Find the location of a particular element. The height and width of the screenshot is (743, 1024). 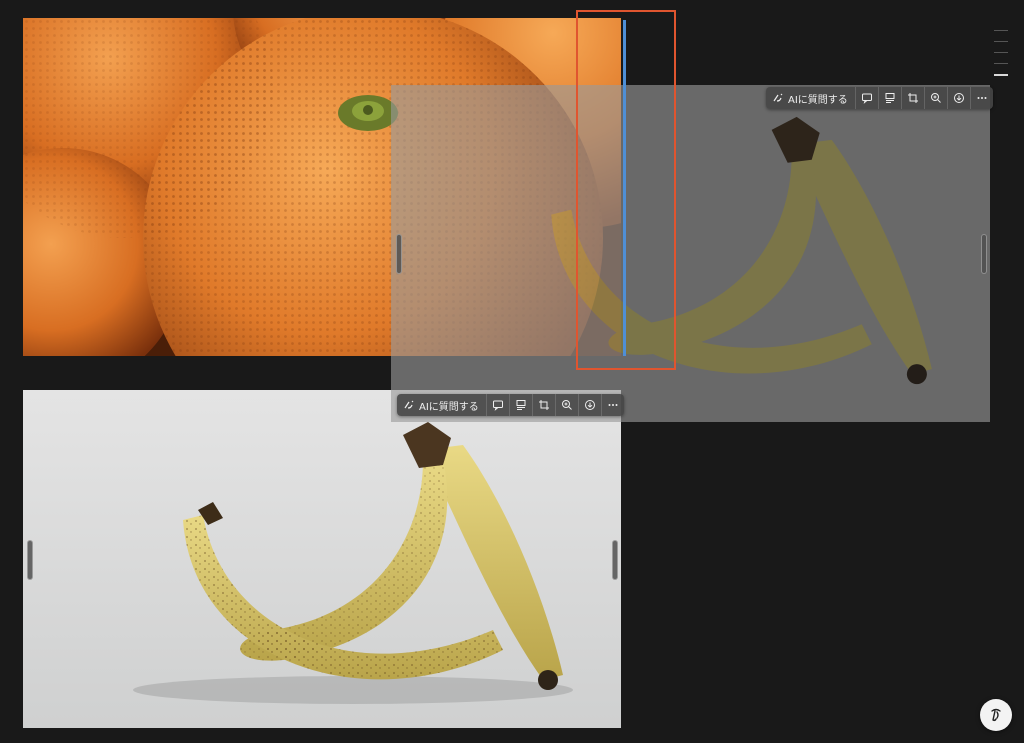

ai-face-icon is located at coordinates (996, 715).